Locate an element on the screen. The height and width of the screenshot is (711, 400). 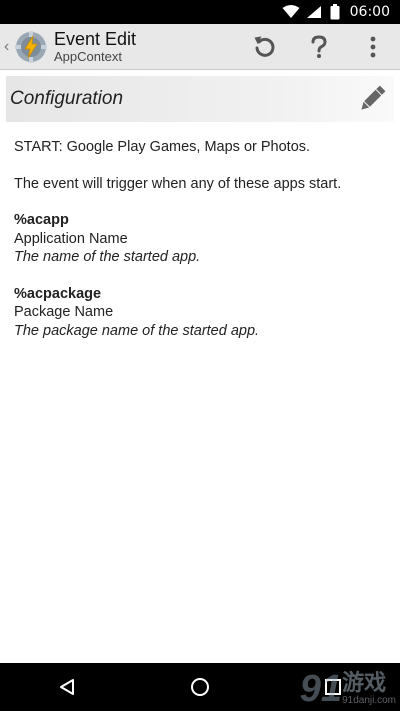
help-button is located at coordinates (319, 47).